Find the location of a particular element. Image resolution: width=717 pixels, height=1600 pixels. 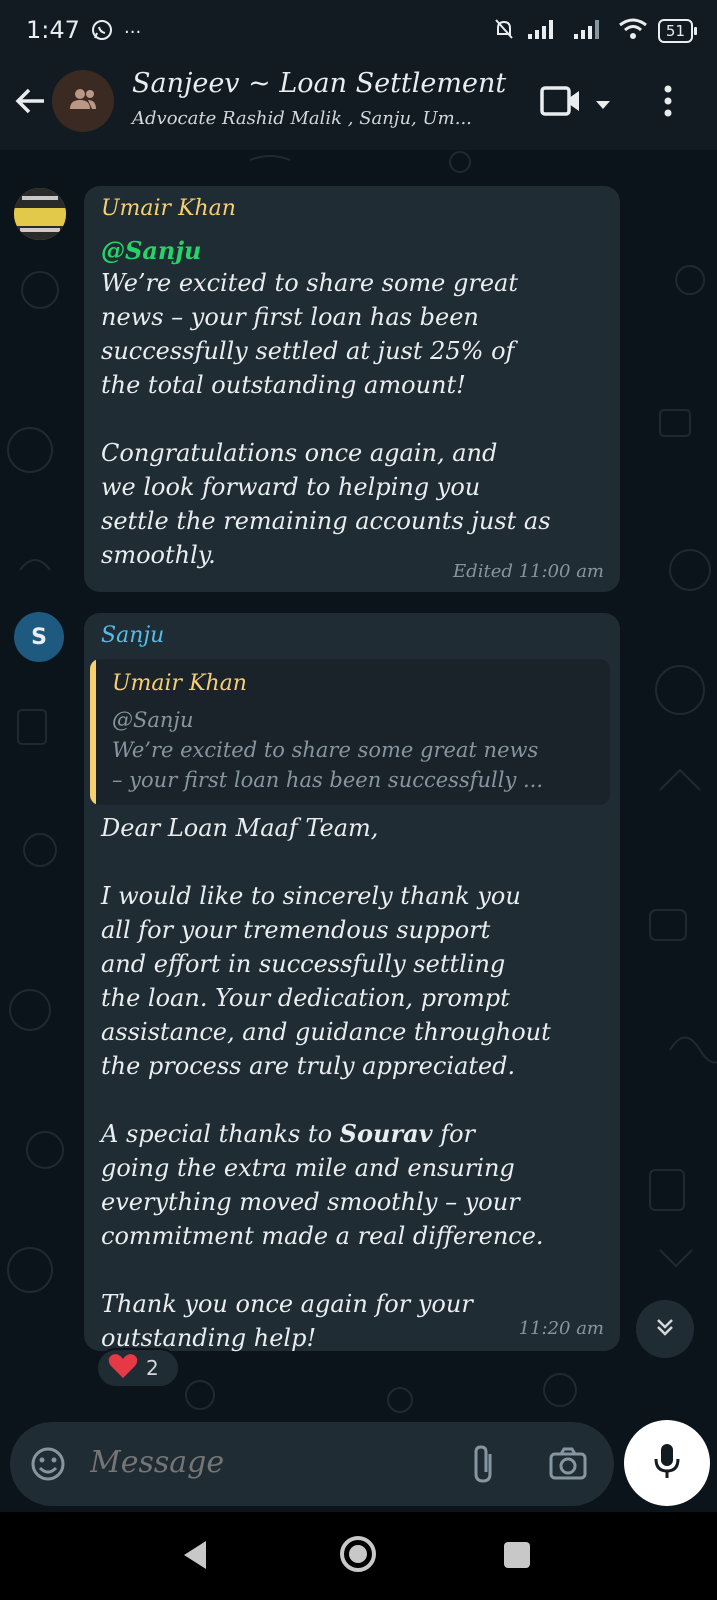

more-notifications-icon: ··· is located at coordinates (133, 32).